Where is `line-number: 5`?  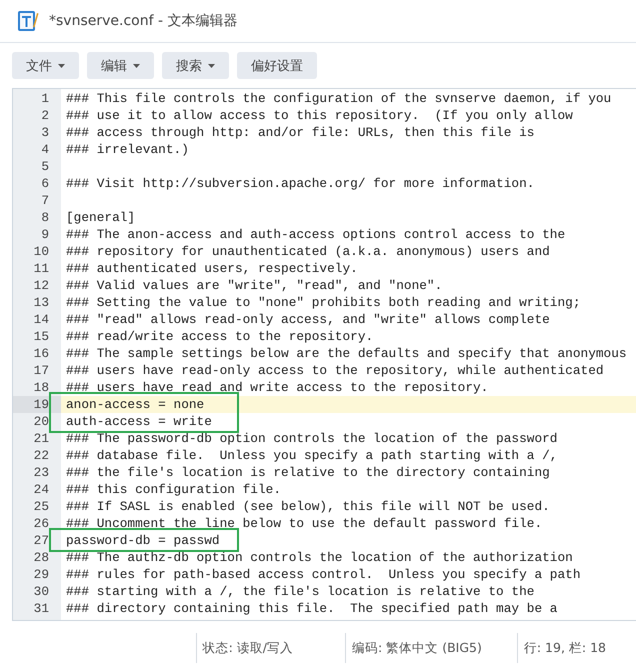
line-number: 5 is located at coordinates (45, 166).